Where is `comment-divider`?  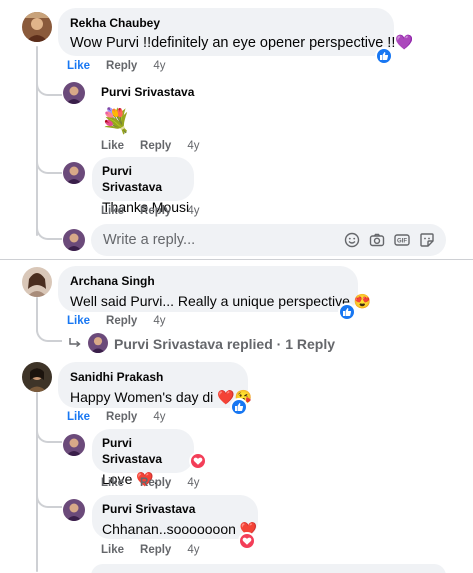
comment-divider is located at coordinates (236, 259).